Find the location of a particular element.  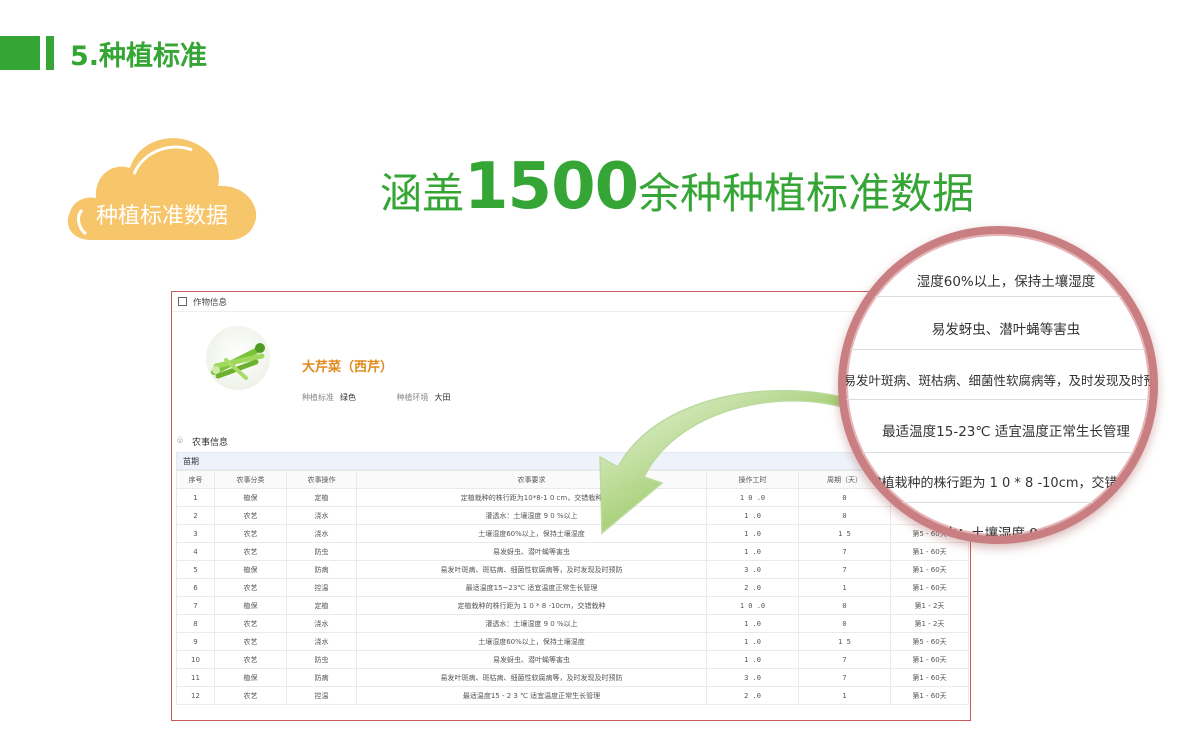

index-cell: 4 is located at coordinates (195, 551).